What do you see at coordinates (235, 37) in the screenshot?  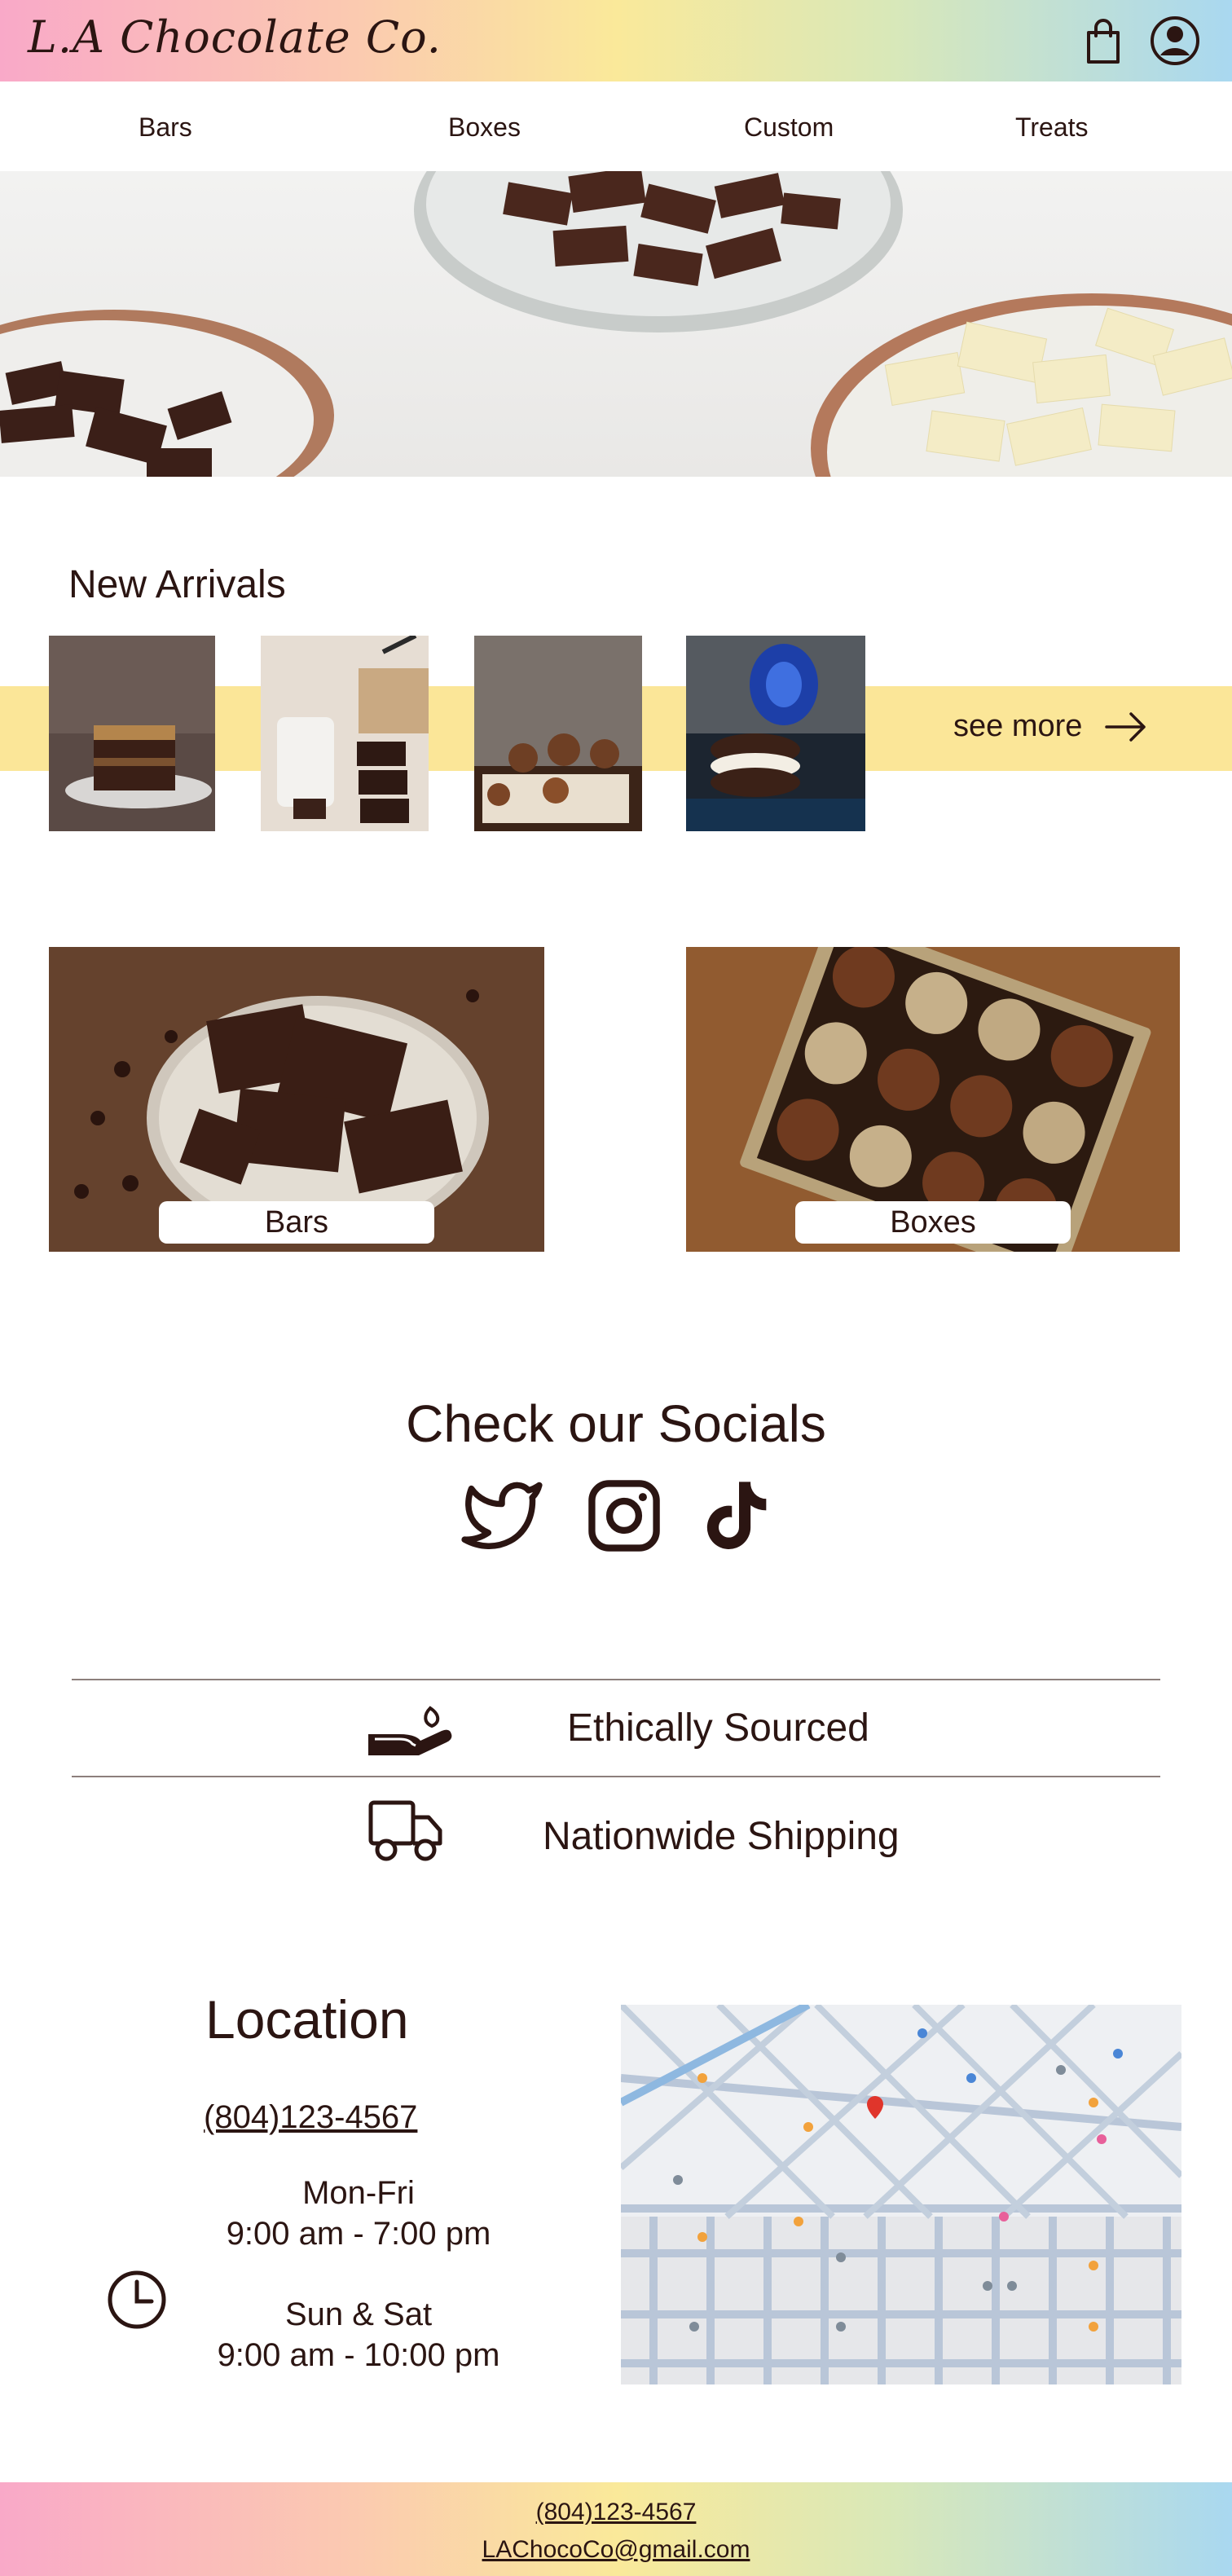 I see `site-logo: L.A Chocolate Co.` at bounding box center [235, 37].